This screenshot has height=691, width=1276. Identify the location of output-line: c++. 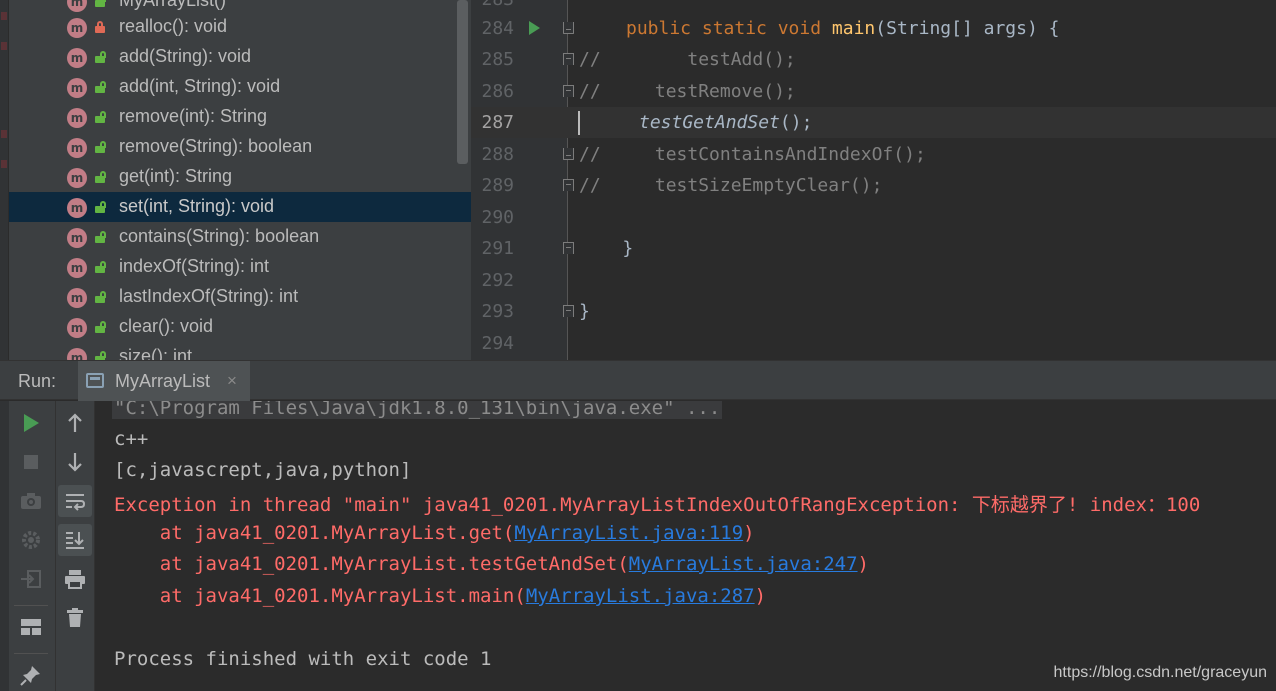
(131, 439).